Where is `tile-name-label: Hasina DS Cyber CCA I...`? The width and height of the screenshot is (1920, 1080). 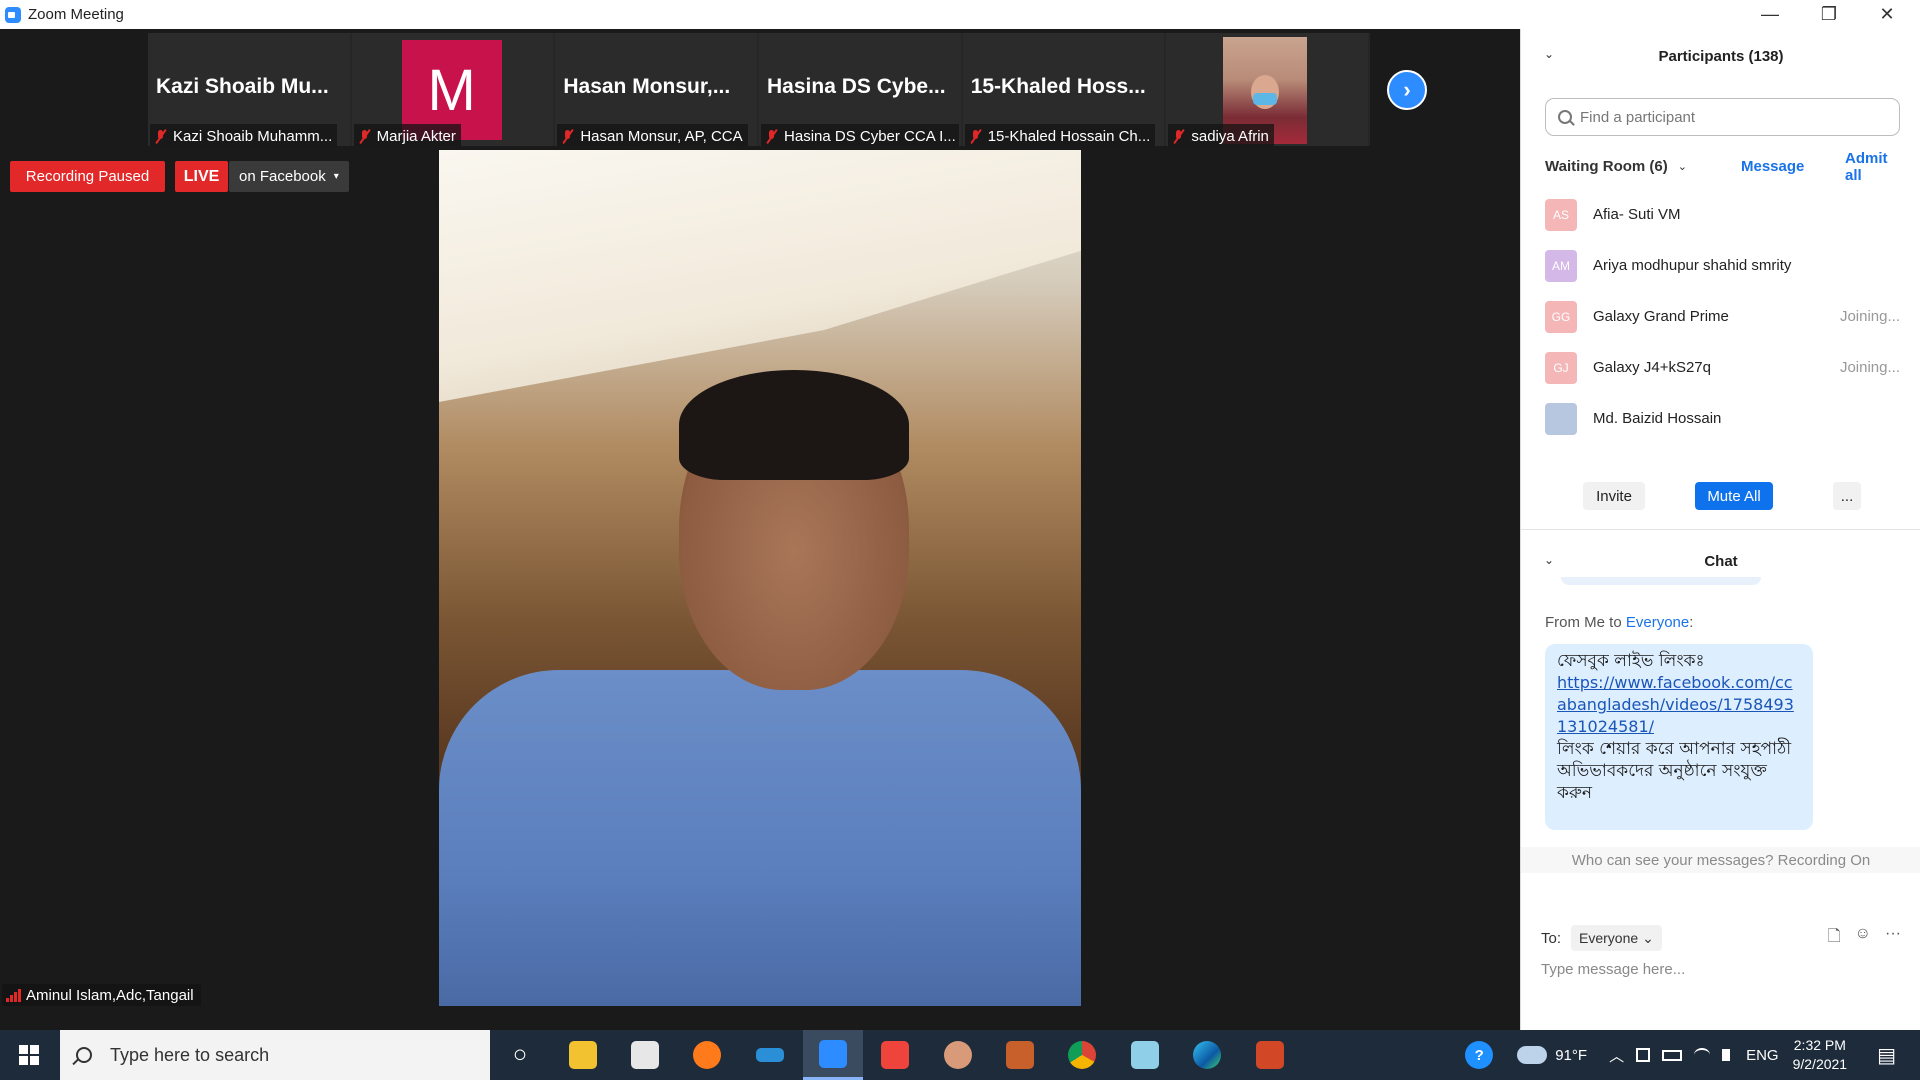
tile-name-label: Hasina DS Cyber CCA I... is located at coordinates (860, 135).